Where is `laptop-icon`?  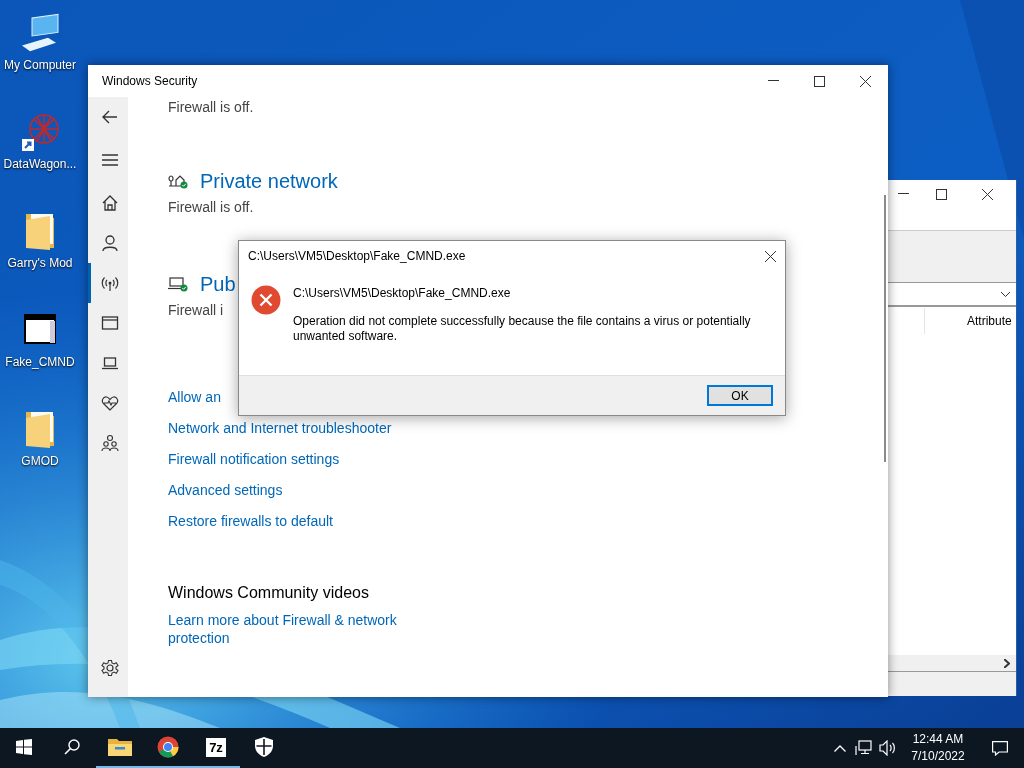 laptop-icon is located at coordinates (109, 363).